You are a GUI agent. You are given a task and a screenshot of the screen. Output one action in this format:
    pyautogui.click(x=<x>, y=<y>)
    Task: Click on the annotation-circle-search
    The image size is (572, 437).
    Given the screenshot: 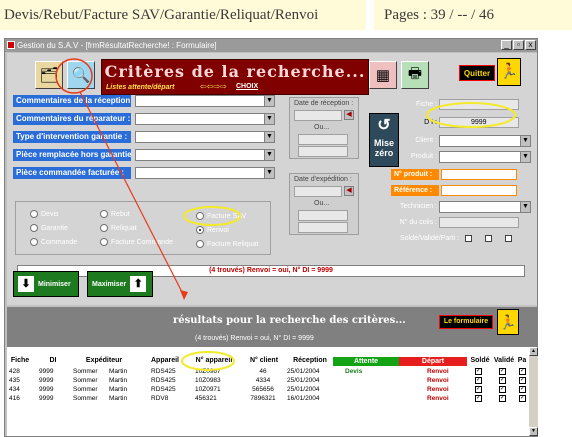 What is the action you would take?
    pyautogui.click(x=74, y=76)
    